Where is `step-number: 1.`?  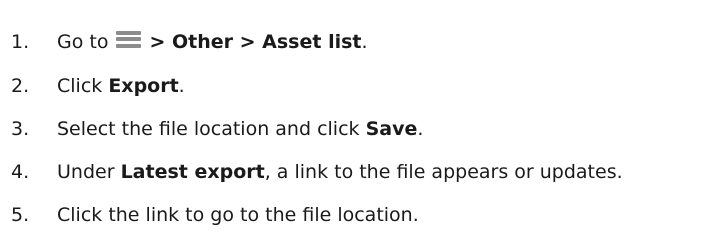
step-number: 1. is located at coordinates (20, 42).